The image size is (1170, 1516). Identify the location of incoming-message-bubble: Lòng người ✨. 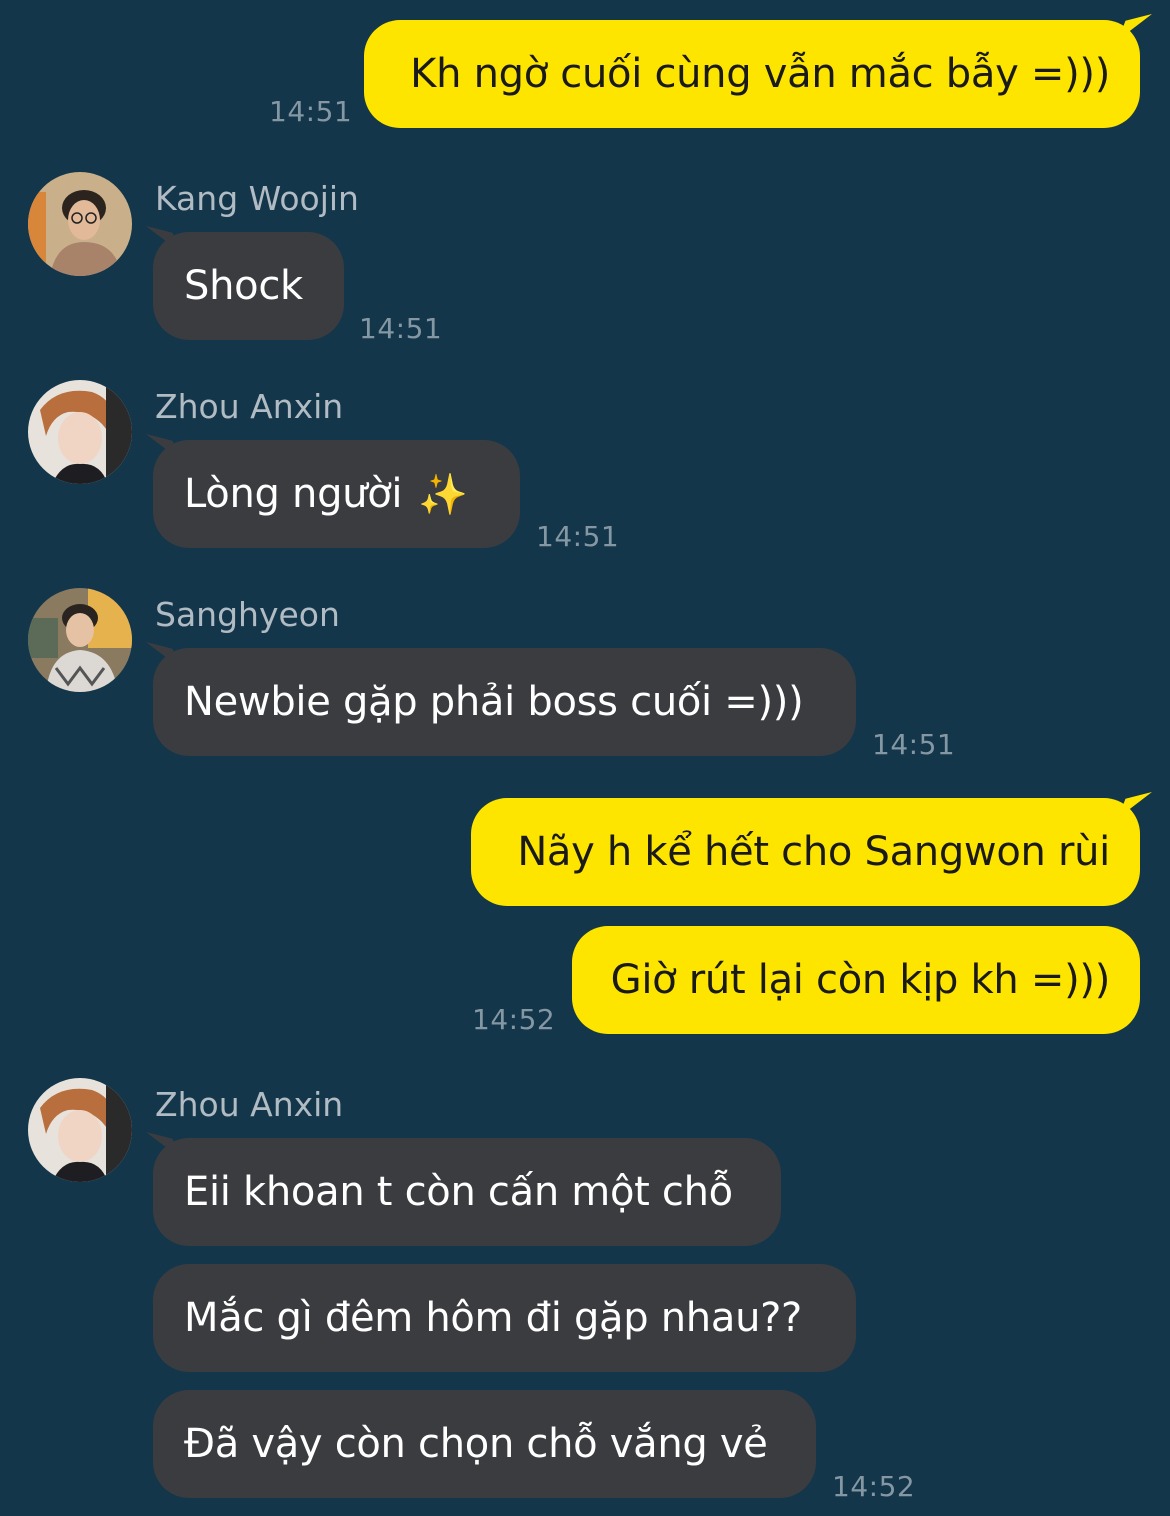
(336, 494).